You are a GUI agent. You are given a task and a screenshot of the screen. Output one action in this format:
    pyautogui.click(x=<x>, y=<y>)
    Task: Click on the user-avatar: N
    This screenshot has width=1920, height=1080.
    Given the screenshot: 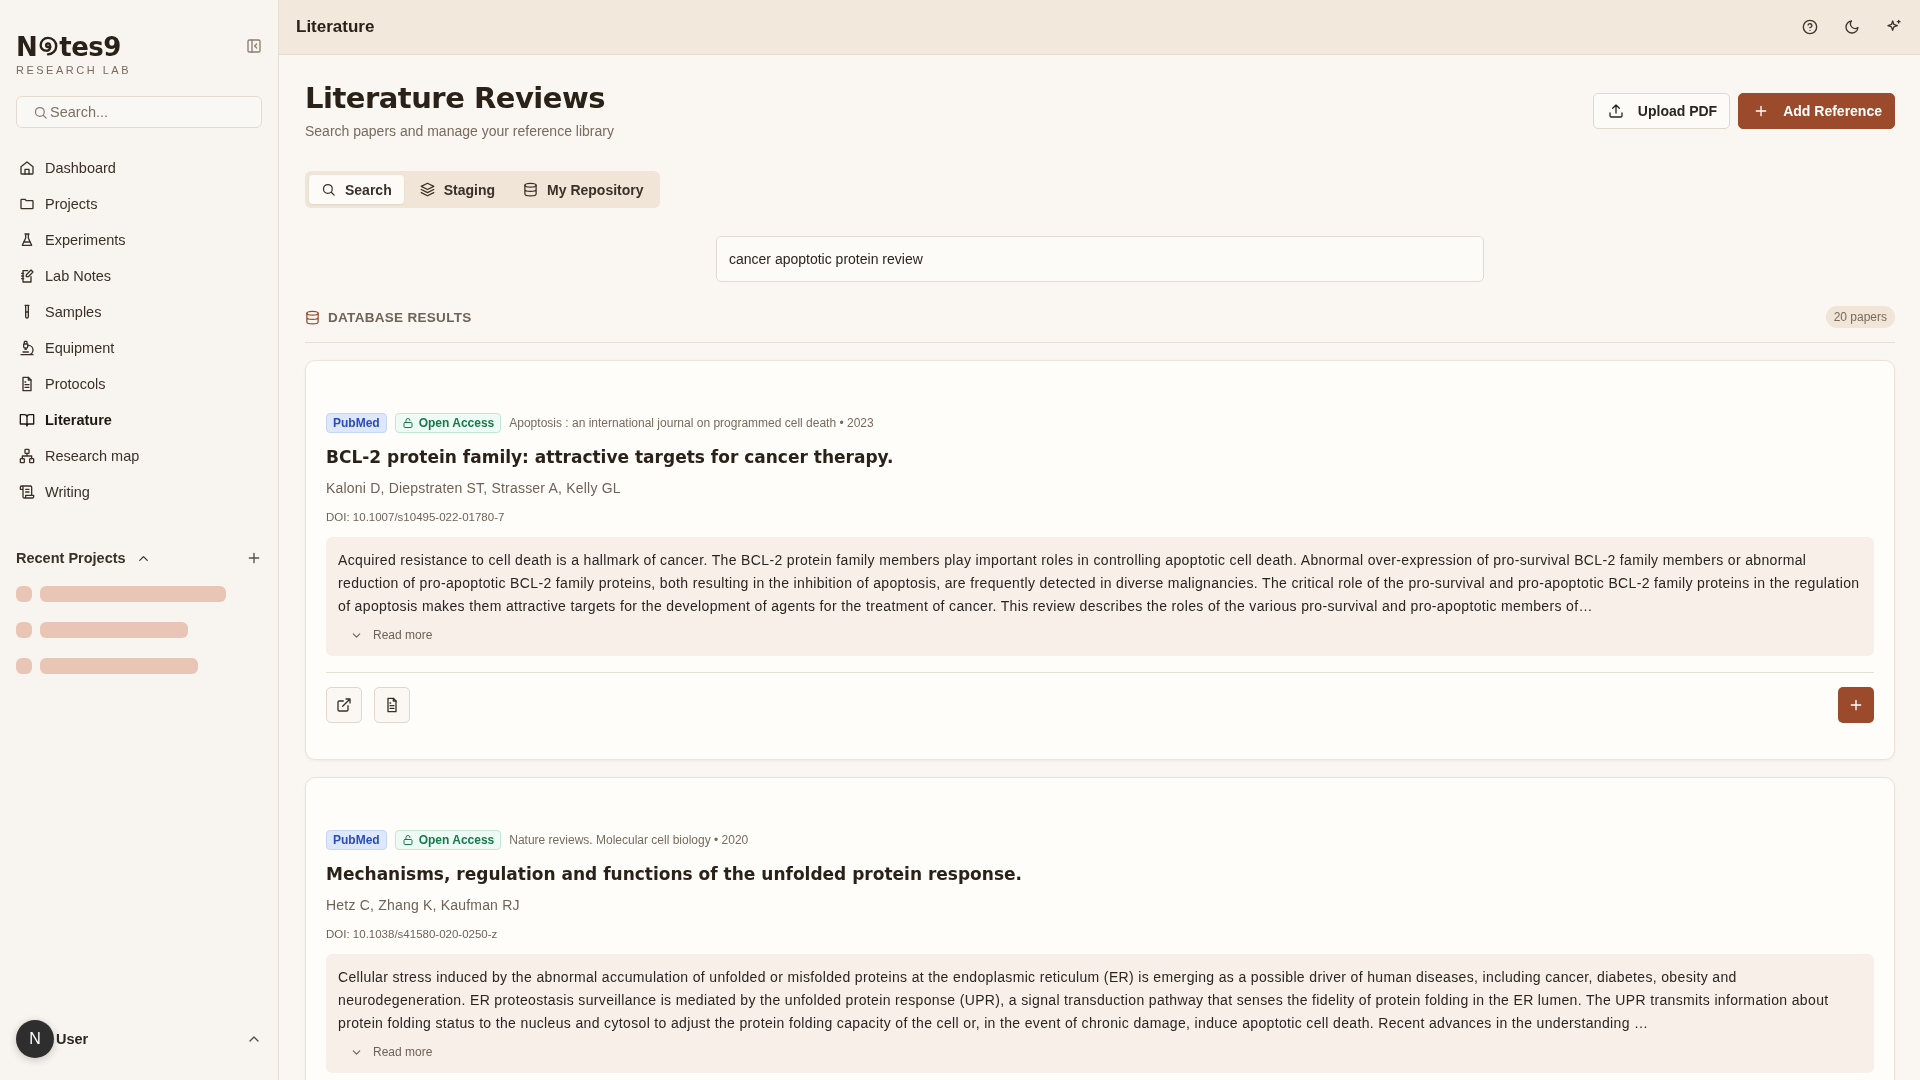 What is the action you would take?
    pyautogui.click(x=35, y=1039)
    